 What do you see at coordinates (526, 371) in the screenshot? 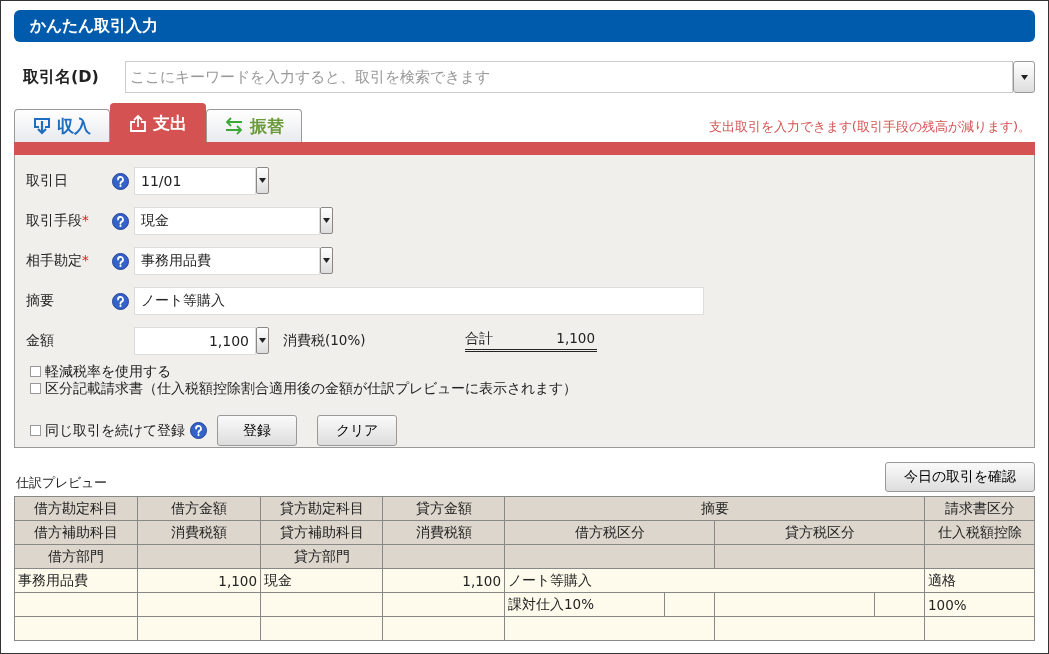
I see `checkbox-option: 軽減税率を使用する` at bounding box center [526, 371].